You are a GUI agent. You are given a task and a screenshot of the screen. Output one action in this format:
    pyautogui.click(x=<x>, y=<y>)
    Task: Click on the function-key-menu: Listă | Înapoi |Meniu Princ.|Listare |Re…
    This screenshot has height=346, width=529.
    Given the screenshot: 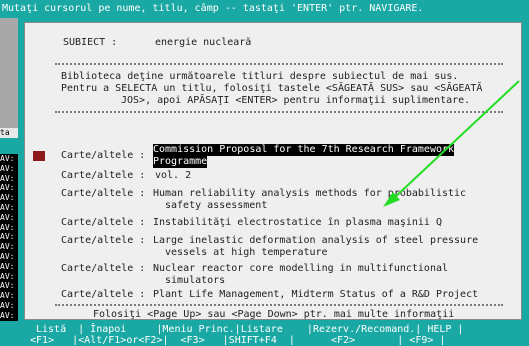 What is the action you would take?
    pyautogui.click(x=264, y=335)
    